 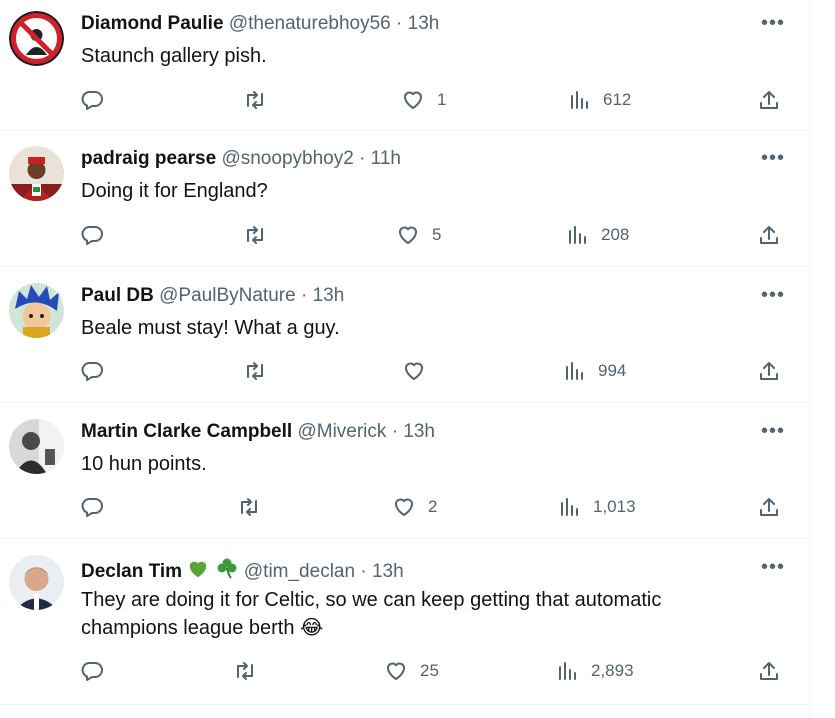 I want to click on views-button: 2,893, so click(x=595, y=671).